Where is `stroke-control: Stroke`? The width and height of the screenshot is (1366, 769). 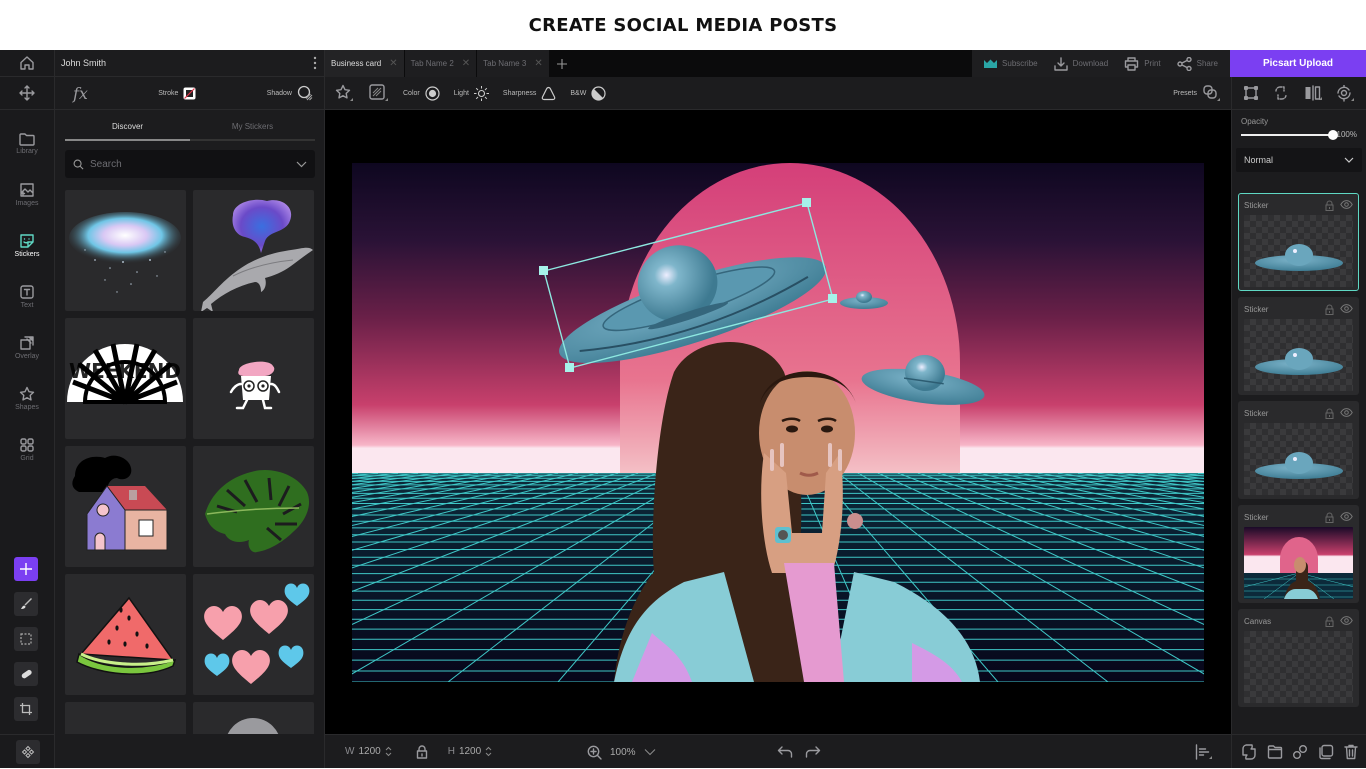 stroke-control: Stroke is located at coordinates (177, 93).